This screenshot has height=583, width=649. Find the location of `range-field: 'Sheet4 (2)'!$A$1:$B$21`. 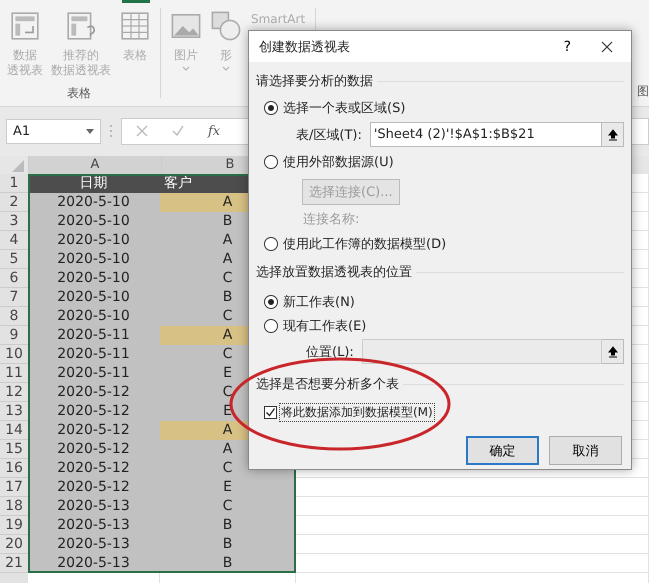

range-field: 'Sheet4 (2)'!$A$1:$B$21 is located at coordinates (486, 134).